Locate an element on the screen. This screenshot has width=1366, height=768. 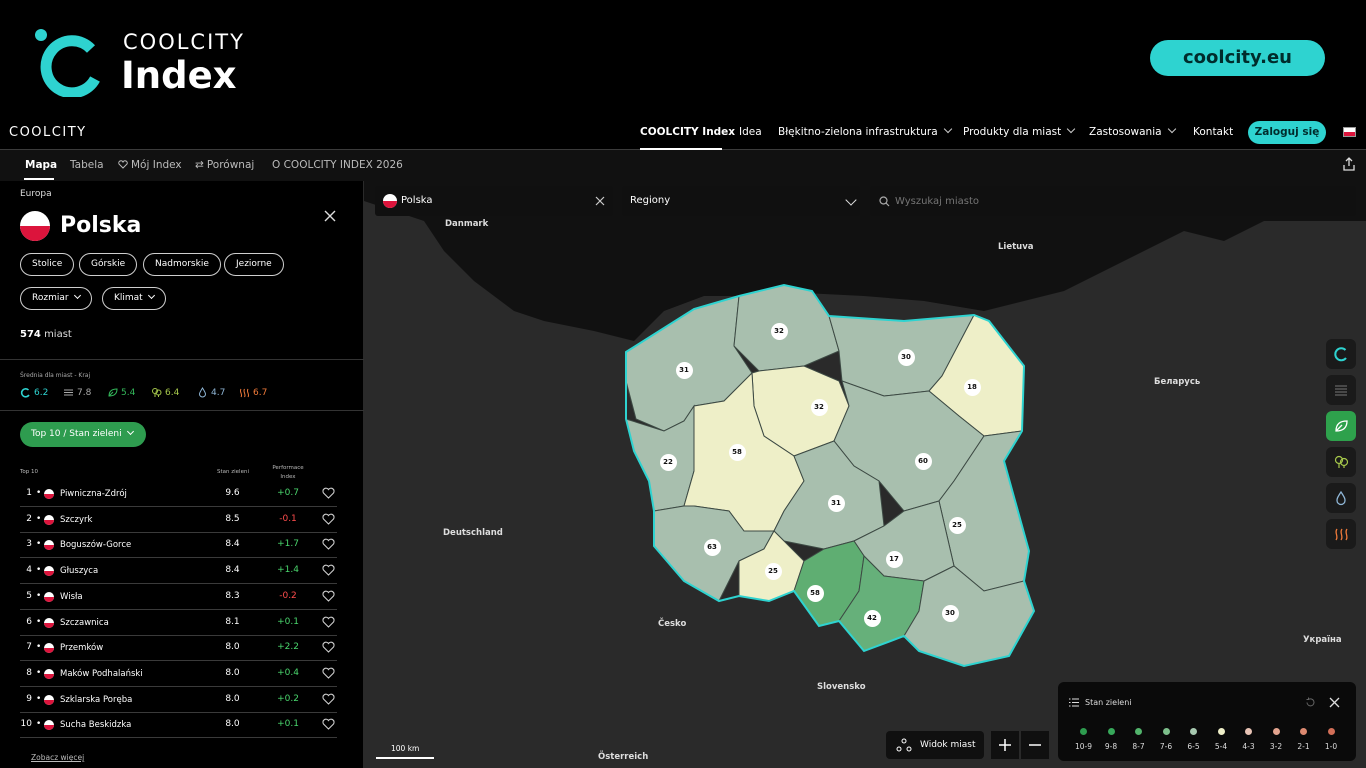
polish-flag-icon is located at coordinates (1349, 132).